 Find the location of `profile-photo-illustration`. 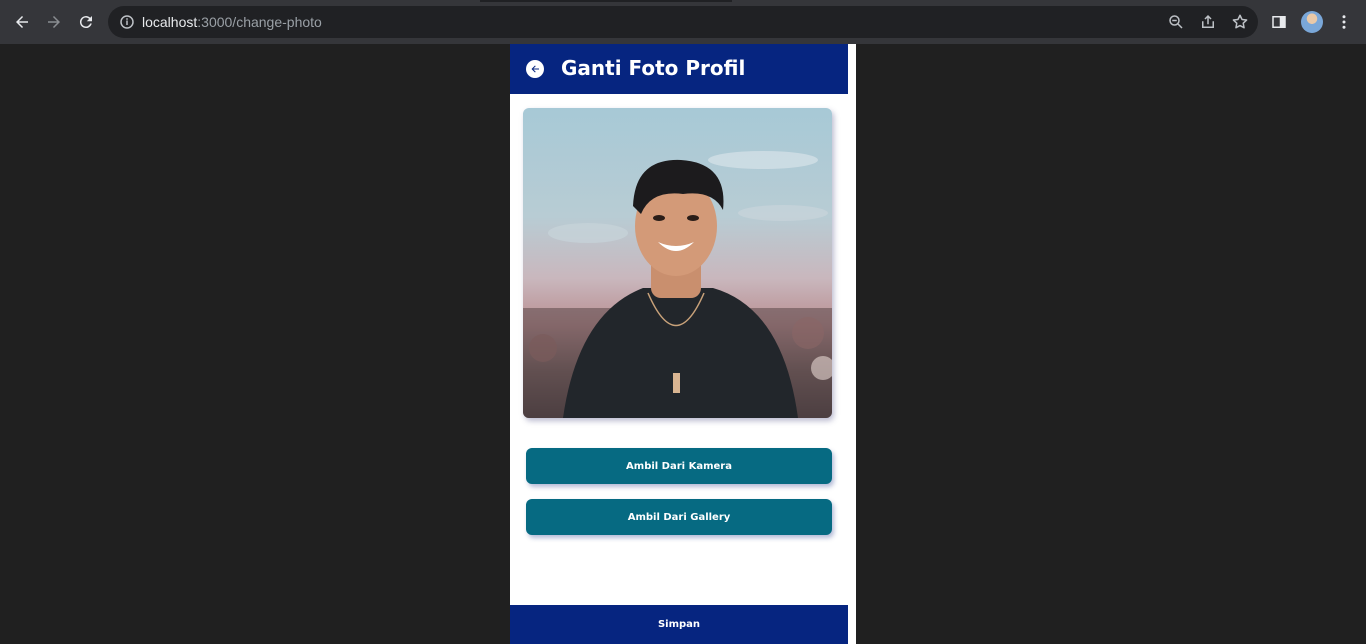

profile-photo-illustration is located at coordinates (677, 284).